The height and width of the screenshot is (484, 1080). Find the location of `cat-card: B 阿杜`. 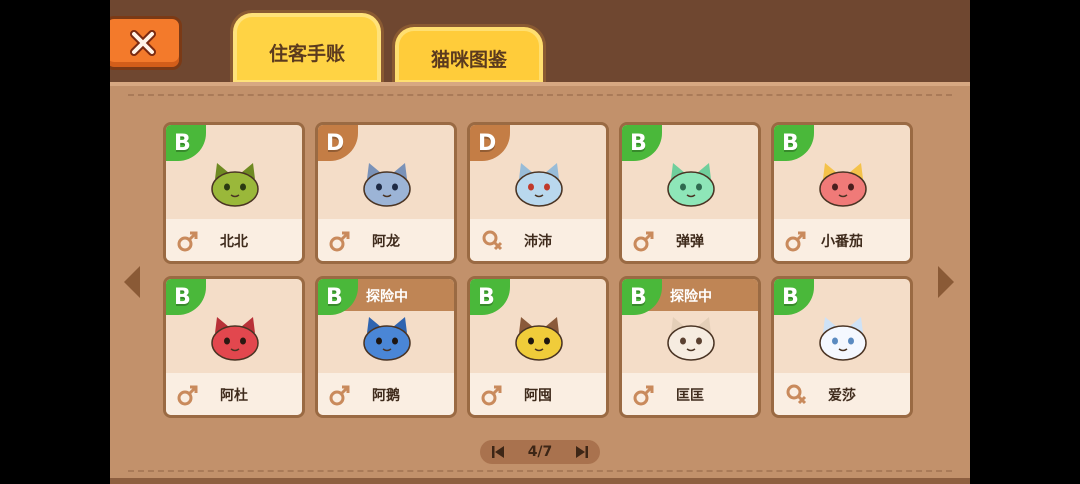

cat-card: B 阿杜 is located at coordinates (234, 347).